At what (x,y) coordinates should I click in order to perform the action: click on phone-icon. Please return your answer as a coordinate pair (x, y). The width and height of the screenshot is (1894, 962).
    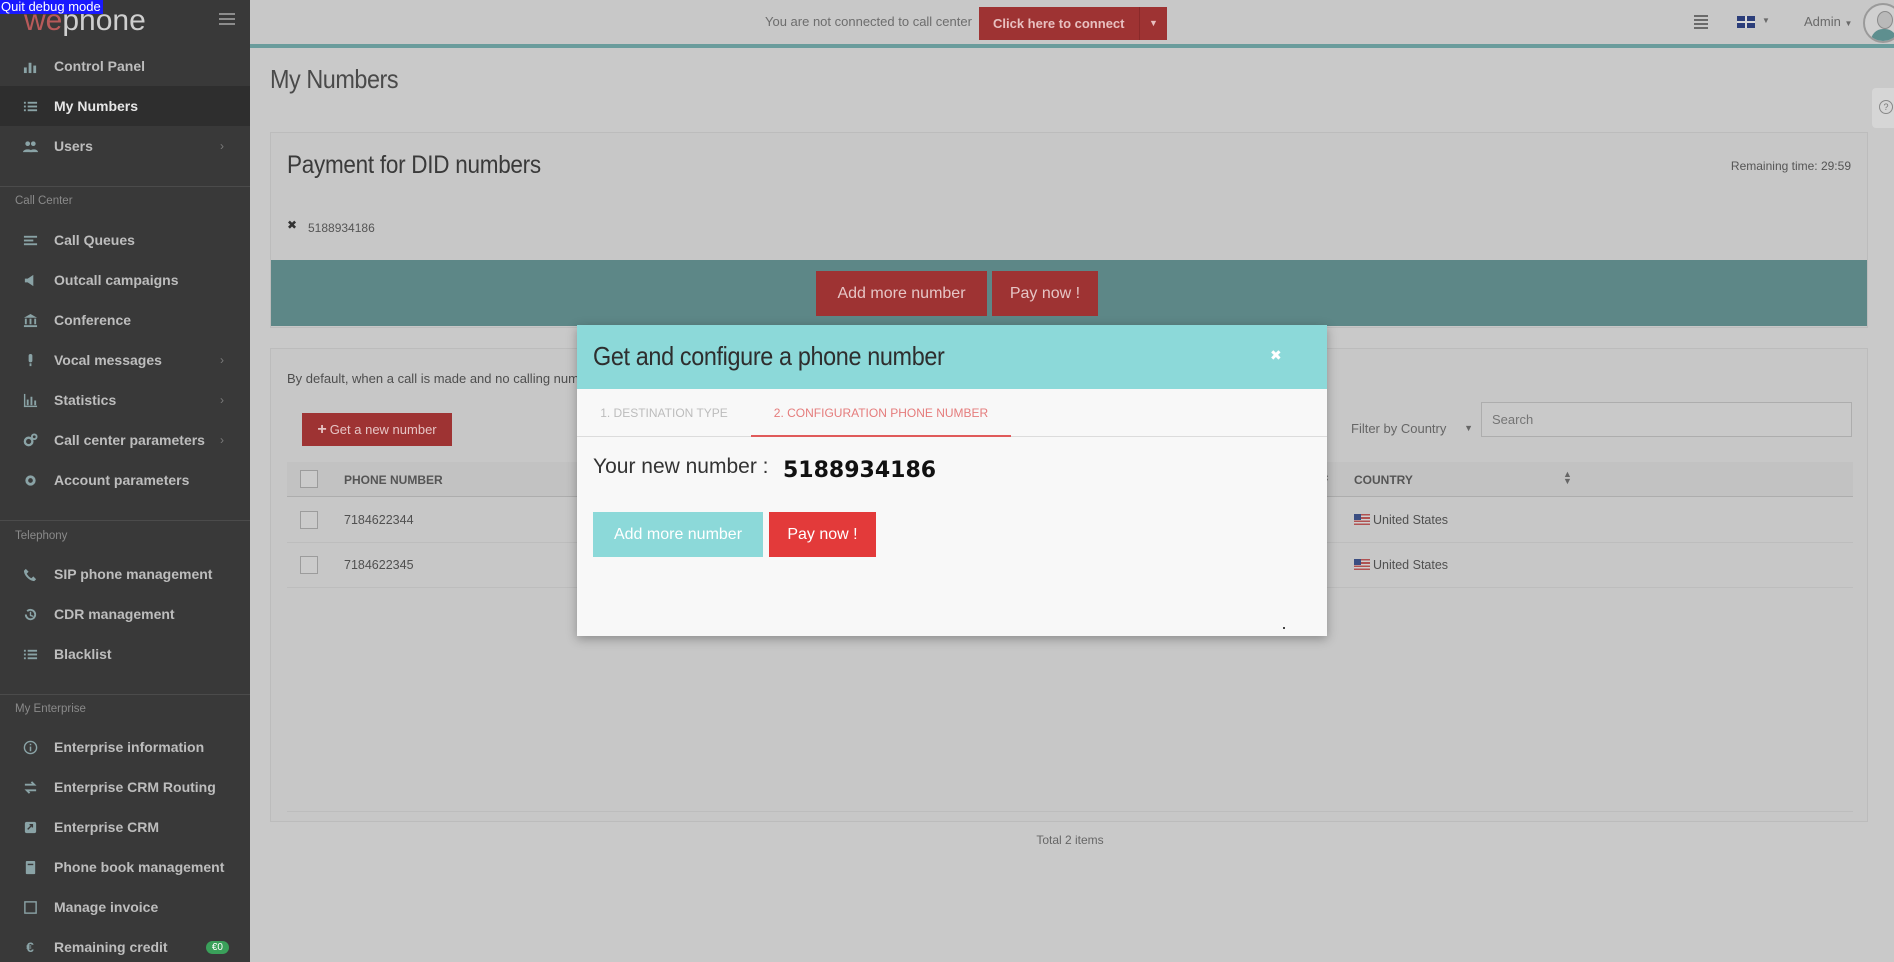
    Looking at the image, I should click on (30, 574).